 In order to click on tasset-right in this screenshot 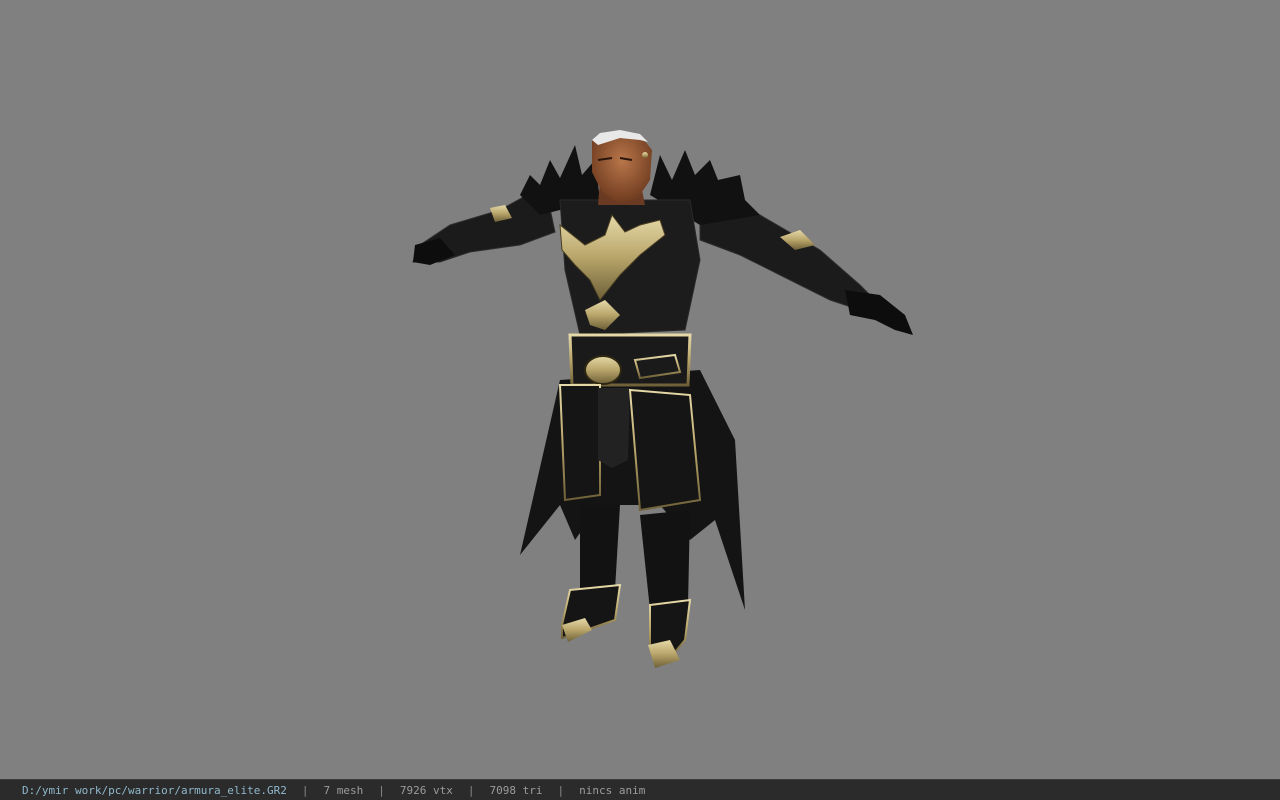, I will do `click(665, 450)`.